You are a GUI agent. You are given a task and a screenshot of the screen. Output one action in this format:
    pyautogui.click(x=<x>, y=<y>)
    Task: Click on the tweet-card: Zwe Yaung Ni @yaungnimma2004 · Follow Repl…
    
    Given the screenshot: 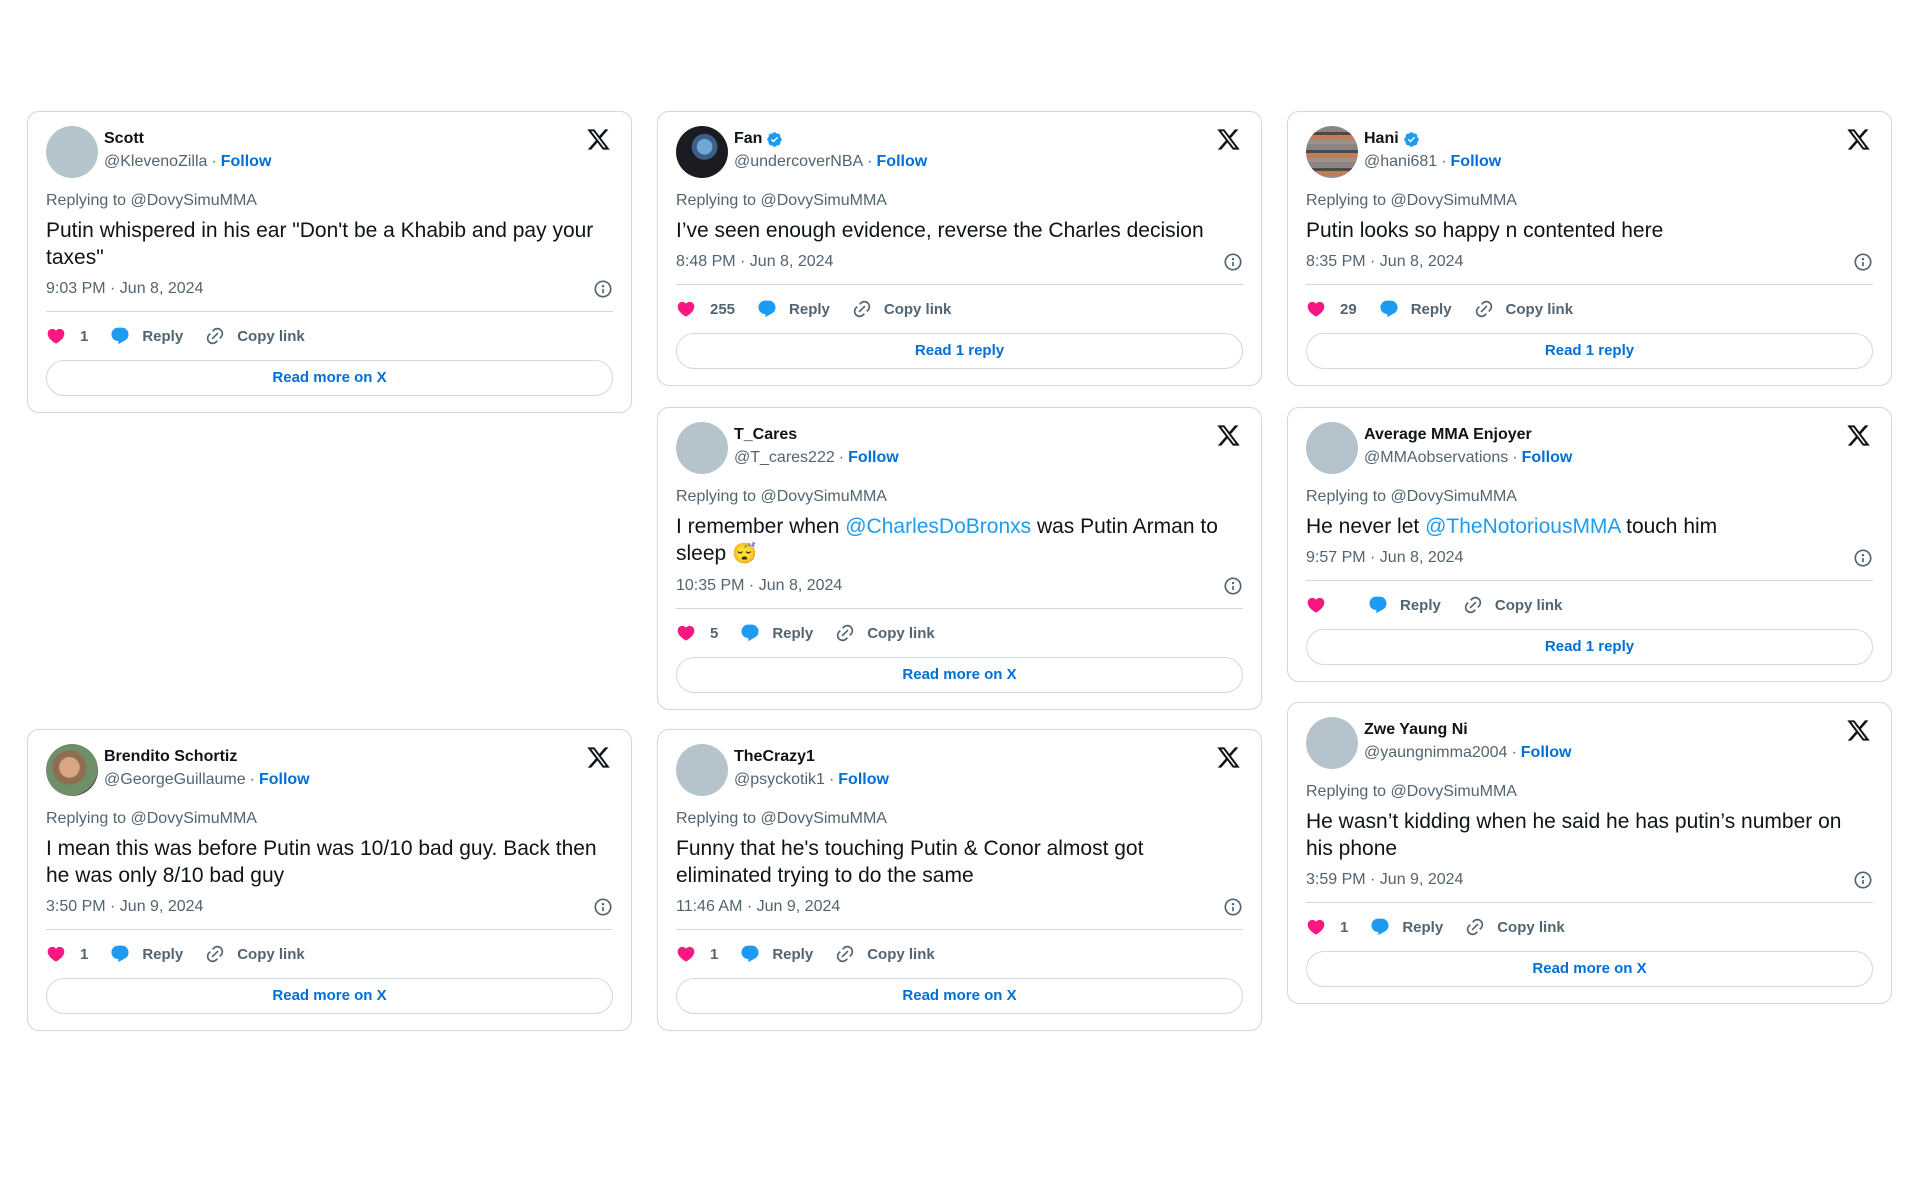 What is the action you would take?
    pyautogui.click(x=1589, y=853)
    